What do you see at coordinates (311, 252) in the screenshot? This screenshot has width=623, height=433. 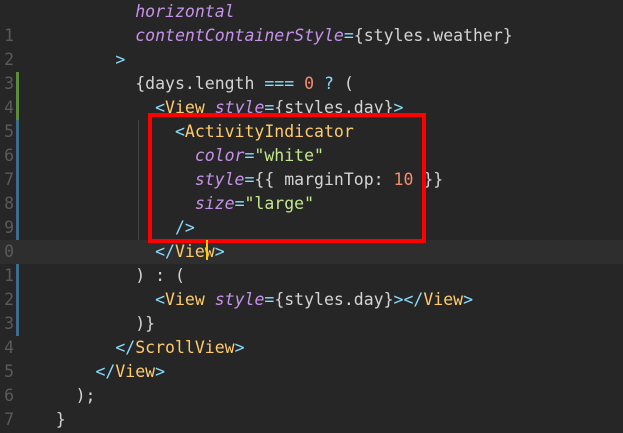 I see `code-line: 0 </View>` at bounding box center [311, 252].